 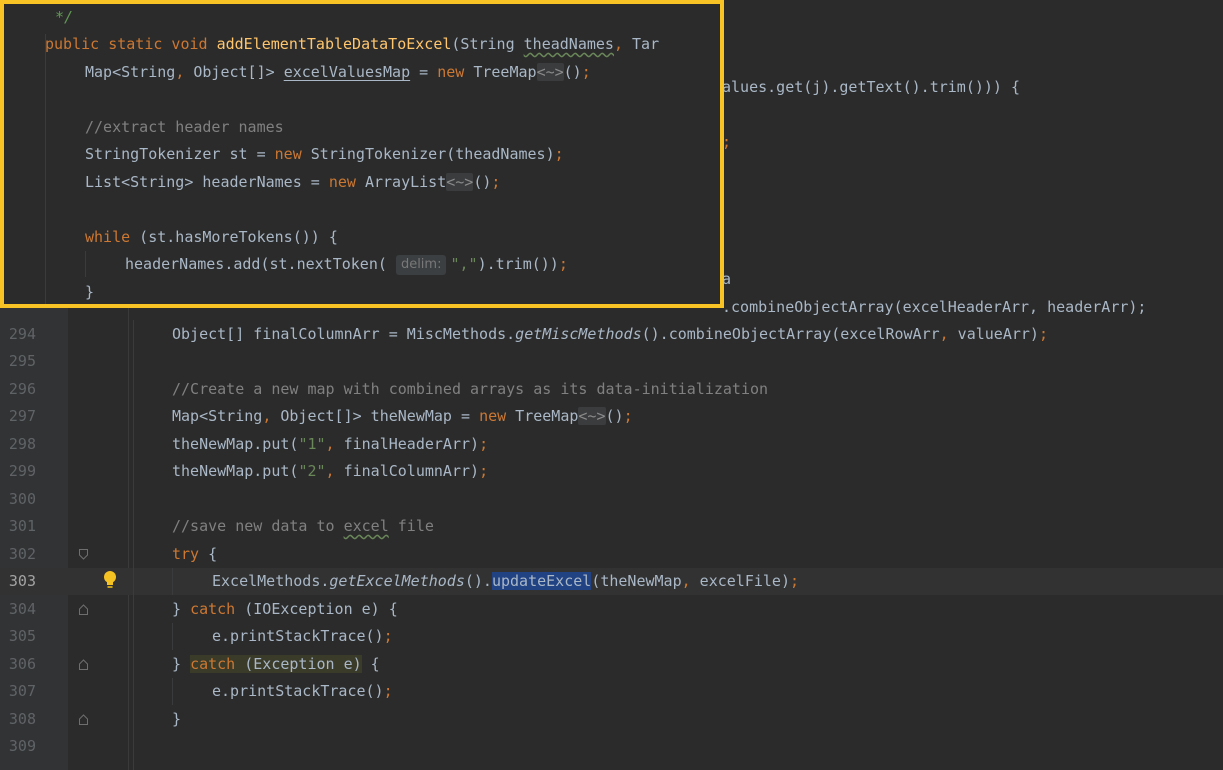 I want to click on line-number: 305, so click(x=22, y=636).